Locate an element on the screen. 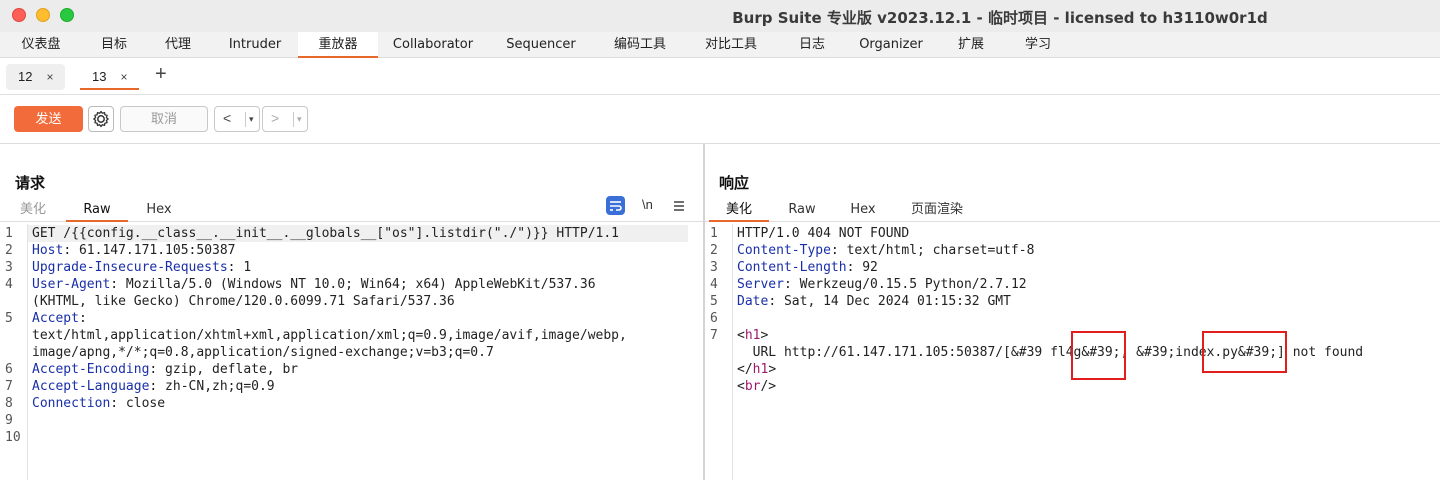 The height and width of the screenshot is (480, 1440). show-newlines-toggle: \n is located at coordinates (647, 204).